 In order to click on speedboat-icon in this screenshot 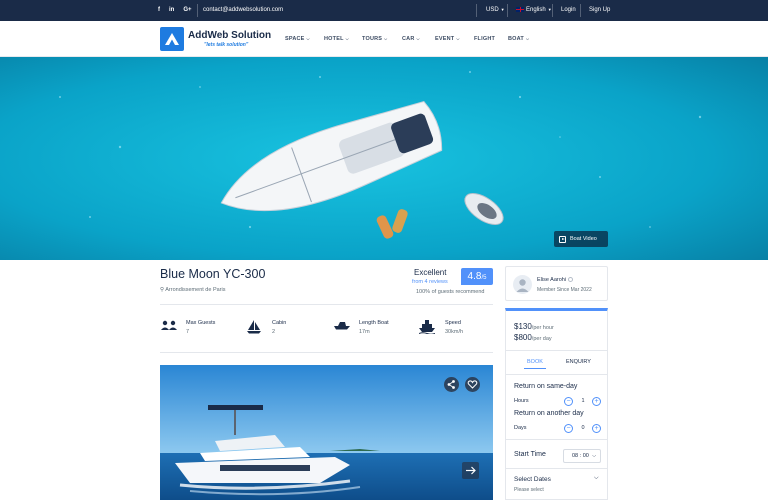, I will do `click(342, 326)`.